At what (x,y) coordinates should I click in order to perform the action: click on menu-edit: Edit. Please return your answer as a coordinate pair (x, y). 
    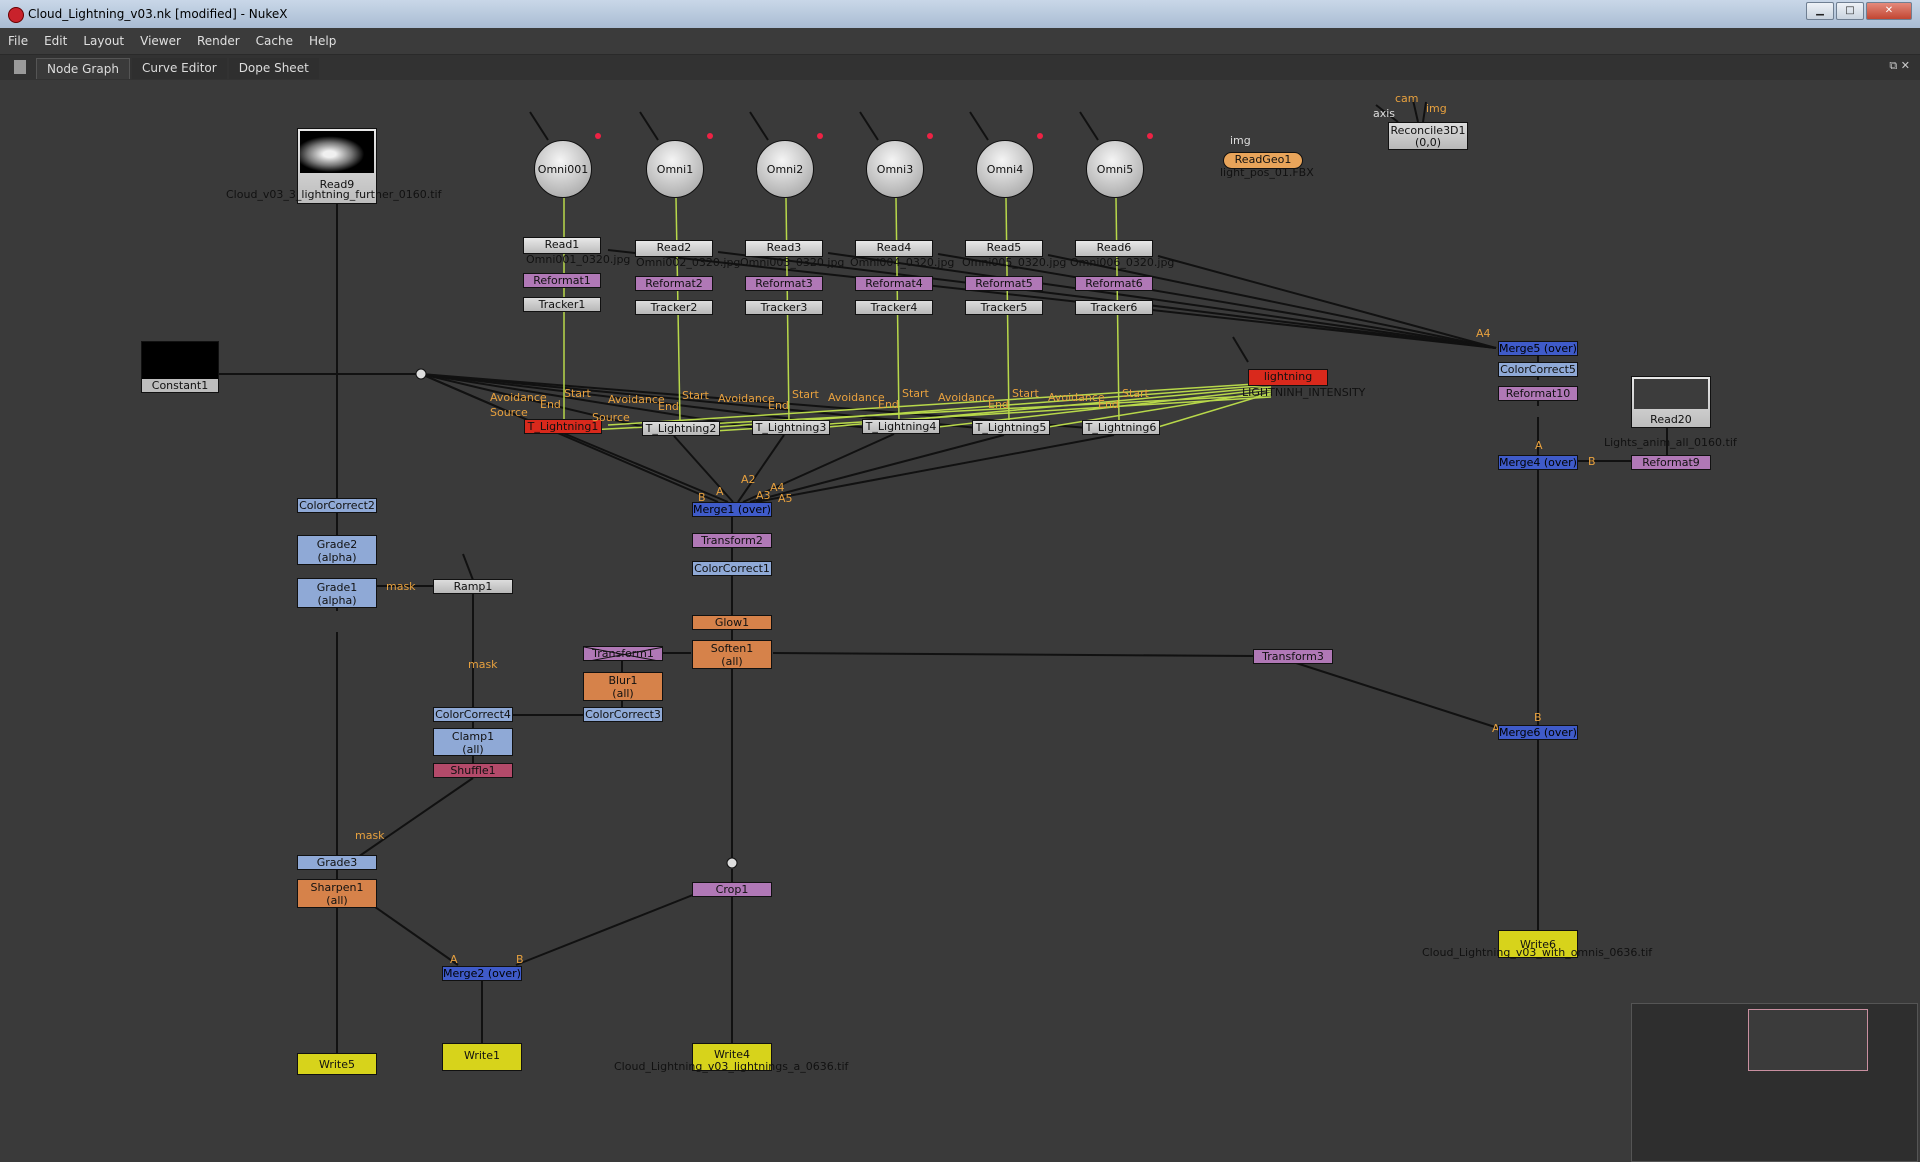
    Looking at the image, I should click on (55, 41).